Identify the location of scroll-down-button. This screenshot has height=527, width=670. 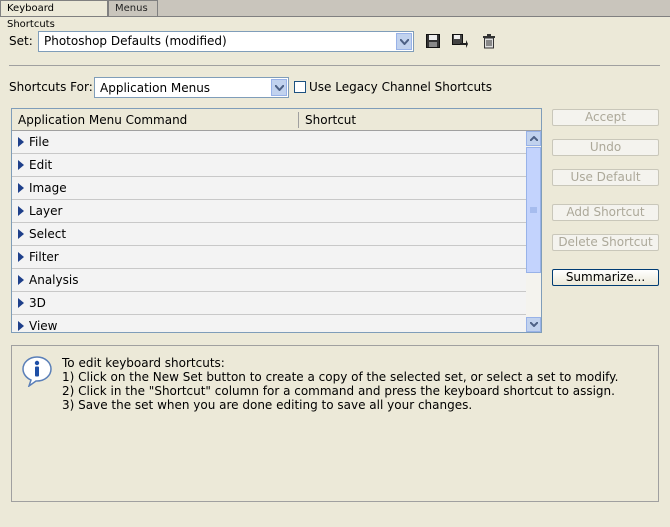
(533, 324).